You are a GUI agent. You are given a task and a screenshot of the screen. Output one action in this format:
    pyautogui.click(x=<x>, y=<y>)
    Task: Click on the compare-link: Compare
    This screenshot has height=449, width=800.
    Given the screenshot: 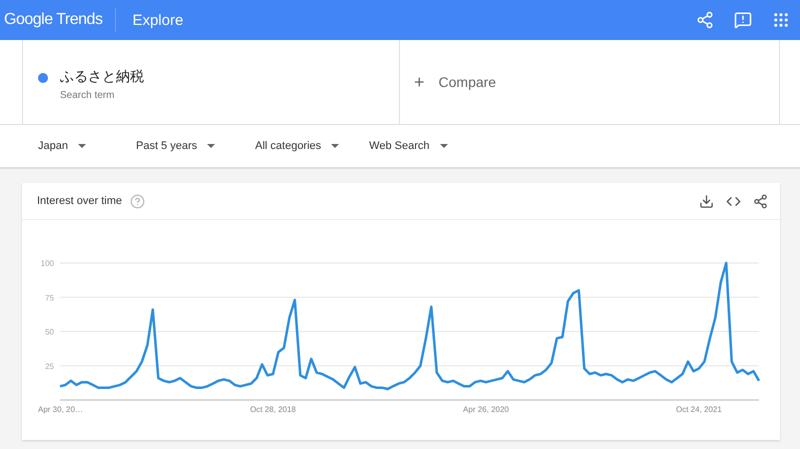 What is the action you would take?
    pyautogui.click(x=467, y=82)
    